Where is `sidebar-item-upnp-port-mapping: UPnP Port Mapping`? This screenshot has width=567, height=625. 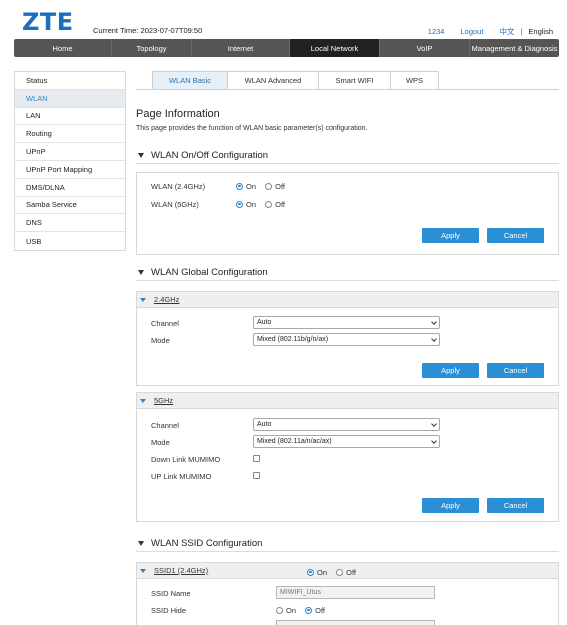 sidebar-item-upnp-port-mapping: UPnP Port Mapping is located at coordinates (70, 170).